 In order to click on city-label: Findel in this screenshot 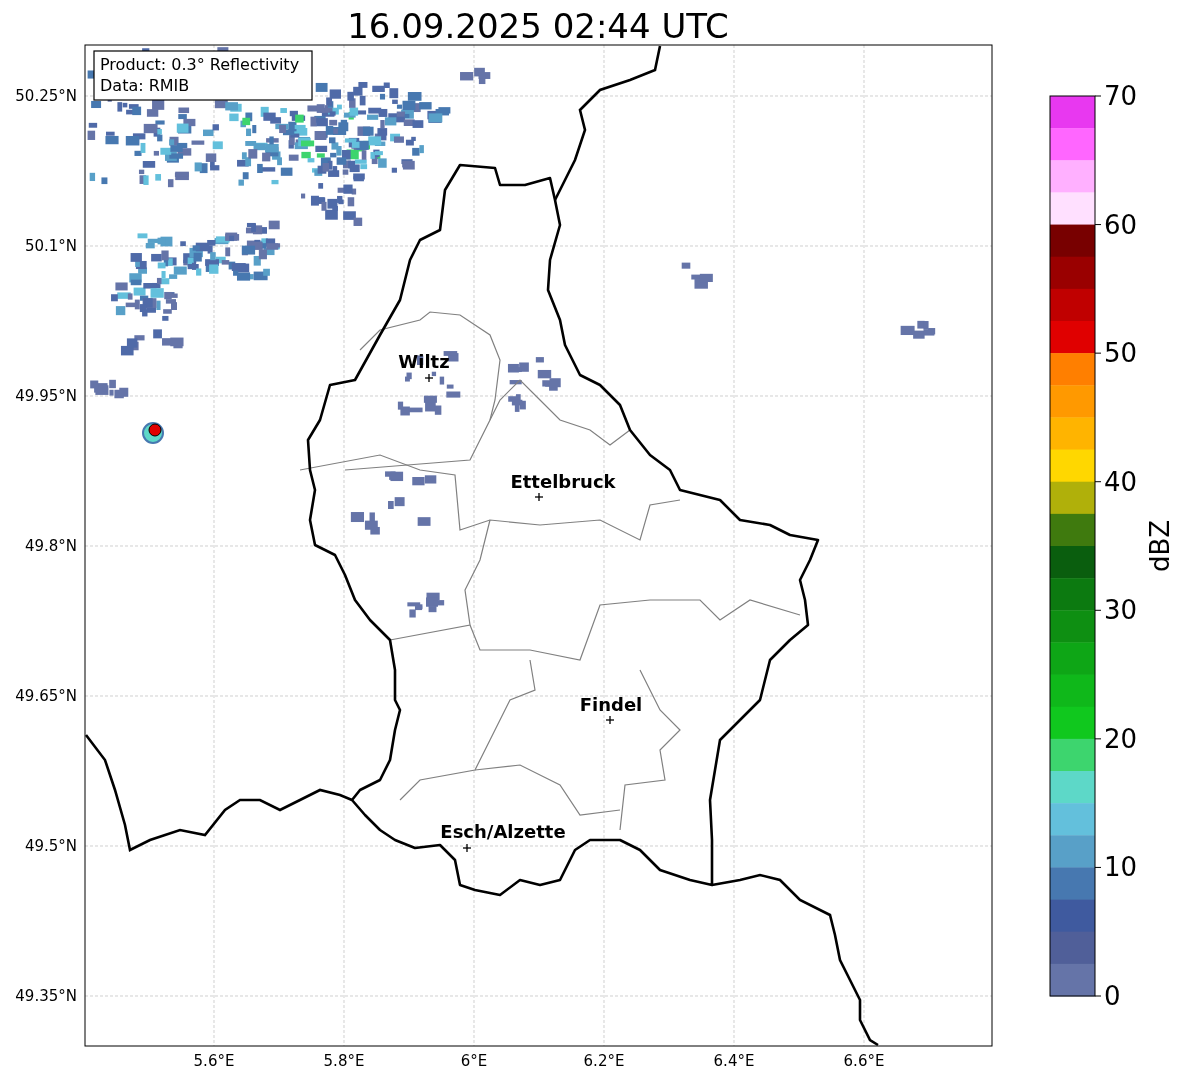, I will do `click(611, 704)`.